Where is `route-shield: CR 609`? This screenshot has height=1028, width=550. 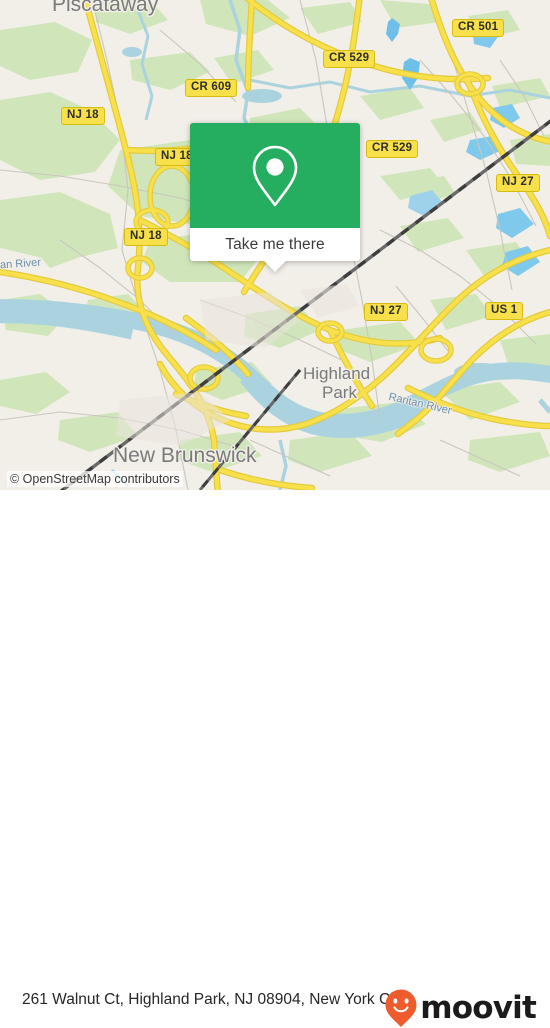 route-shield: CR 609 is located at coordinates (211, 88).